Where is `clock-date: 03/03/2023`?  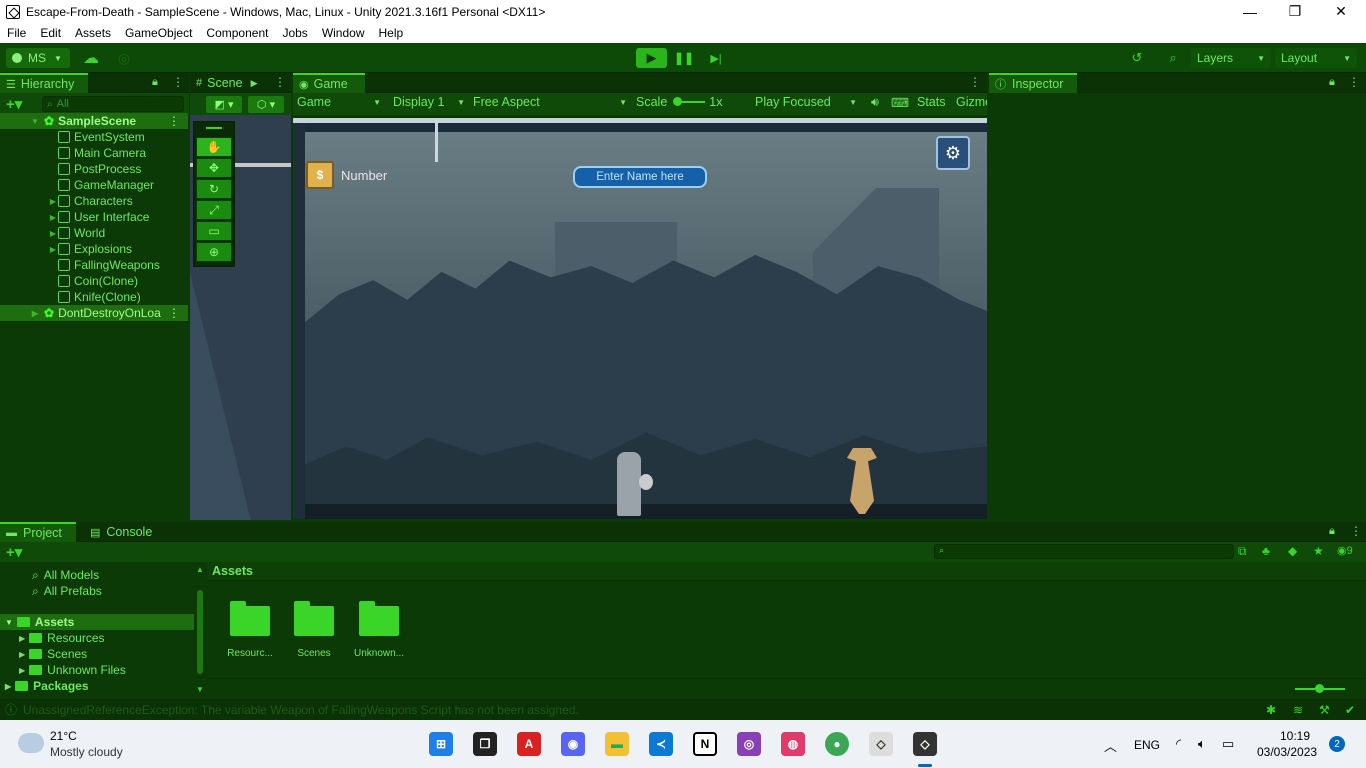 clock-date: 03/03/2023 is located at coordinates (1287, 752).